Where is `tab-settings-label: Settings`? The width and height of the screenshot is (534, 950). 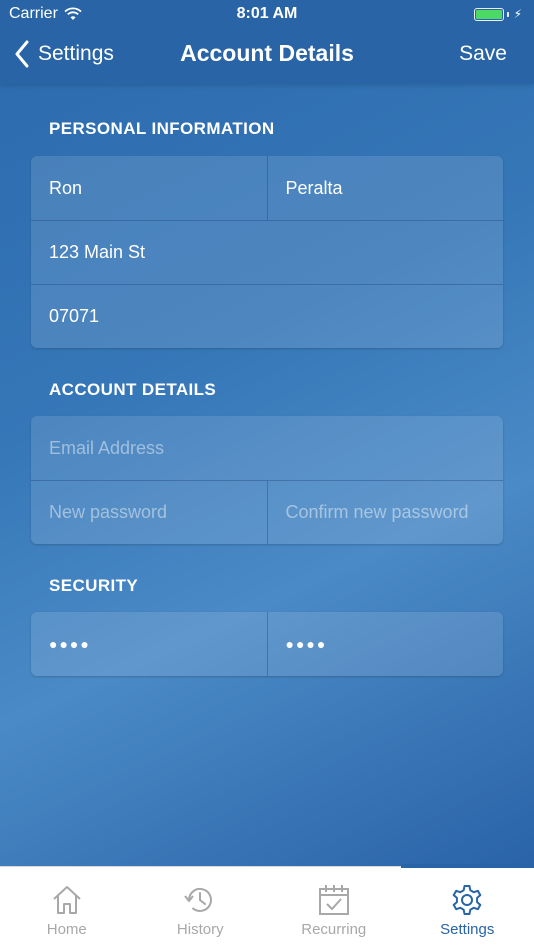 tab-settings-label: Settings is located at coordinates (467, 929).